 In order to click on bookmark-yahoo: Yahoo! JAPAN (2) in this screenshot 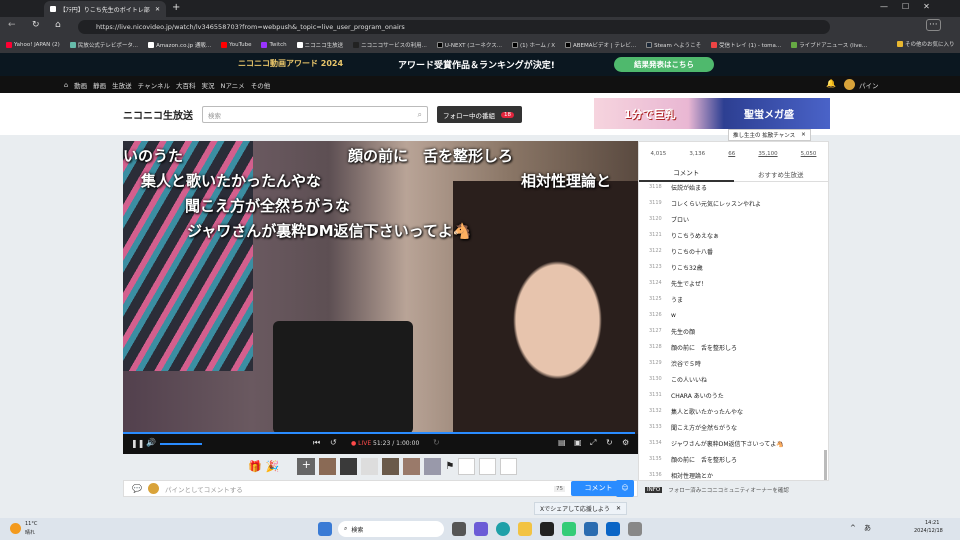, I will do `click(33, 45)`.